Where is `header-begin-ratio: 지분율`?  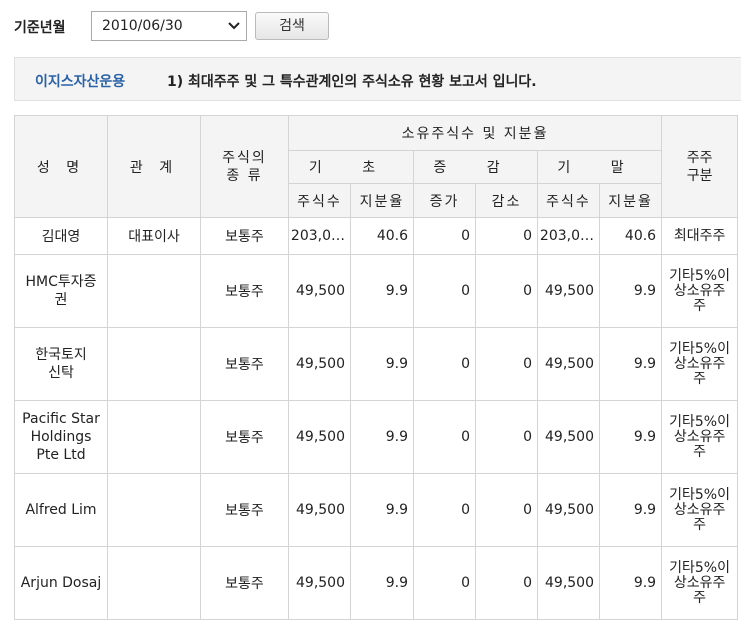
header-begin-ratio: 지분율 is located at coordinates (382, 200).